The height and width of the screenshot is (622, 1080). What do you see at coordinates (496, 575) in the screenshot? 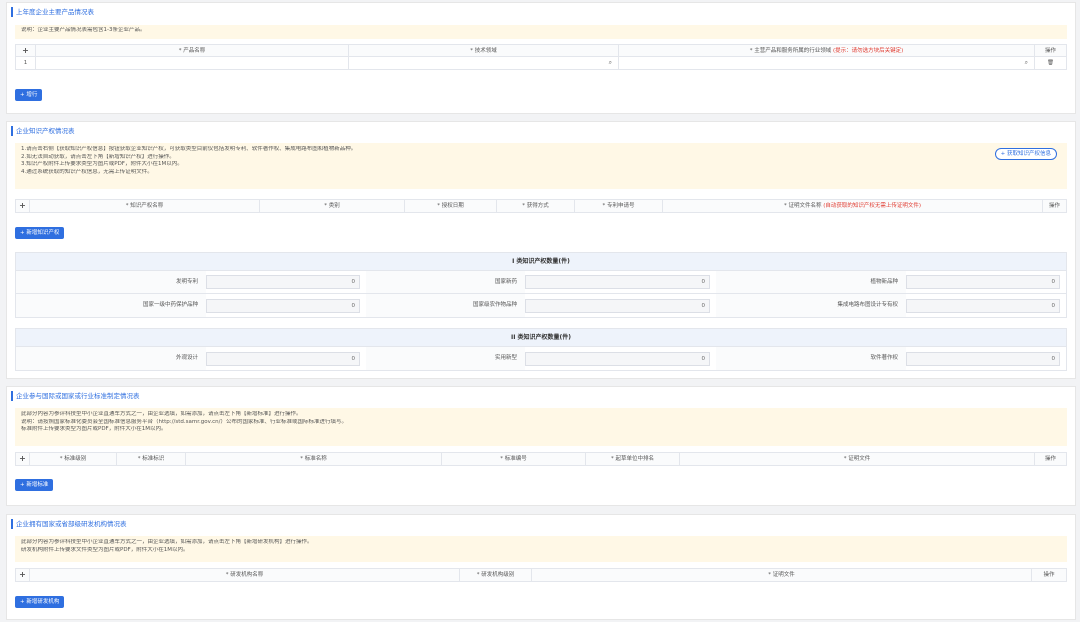
I see `col-institution-level: * 研发机构级别` at bounding box center [496, 575].